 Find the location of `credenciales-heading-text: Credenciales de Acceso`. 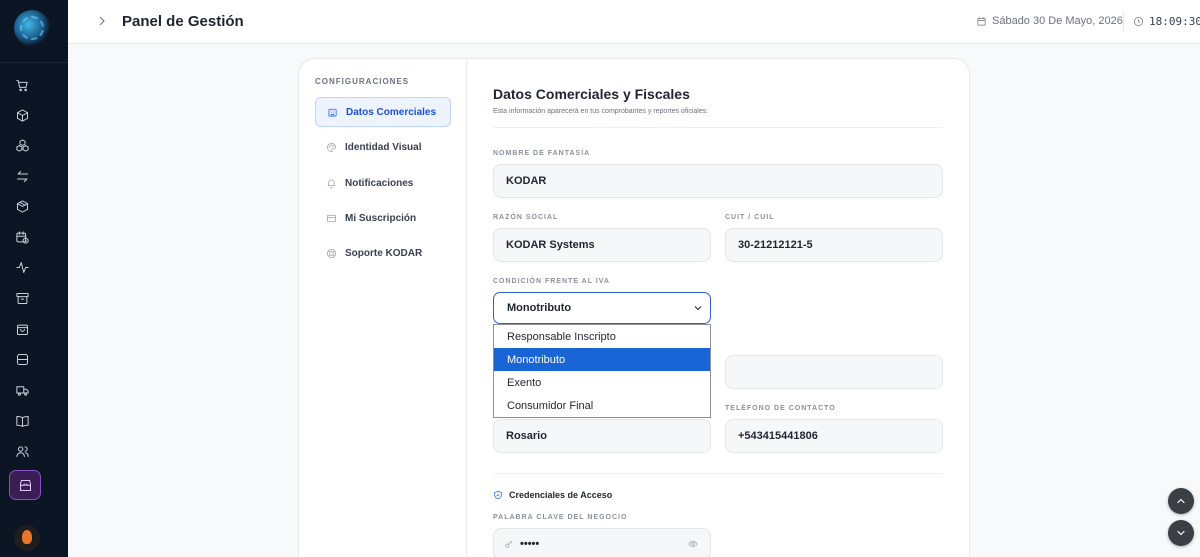

credenciales-heading-text: Credenciales de Acceso is located at coordinates (561, 495).